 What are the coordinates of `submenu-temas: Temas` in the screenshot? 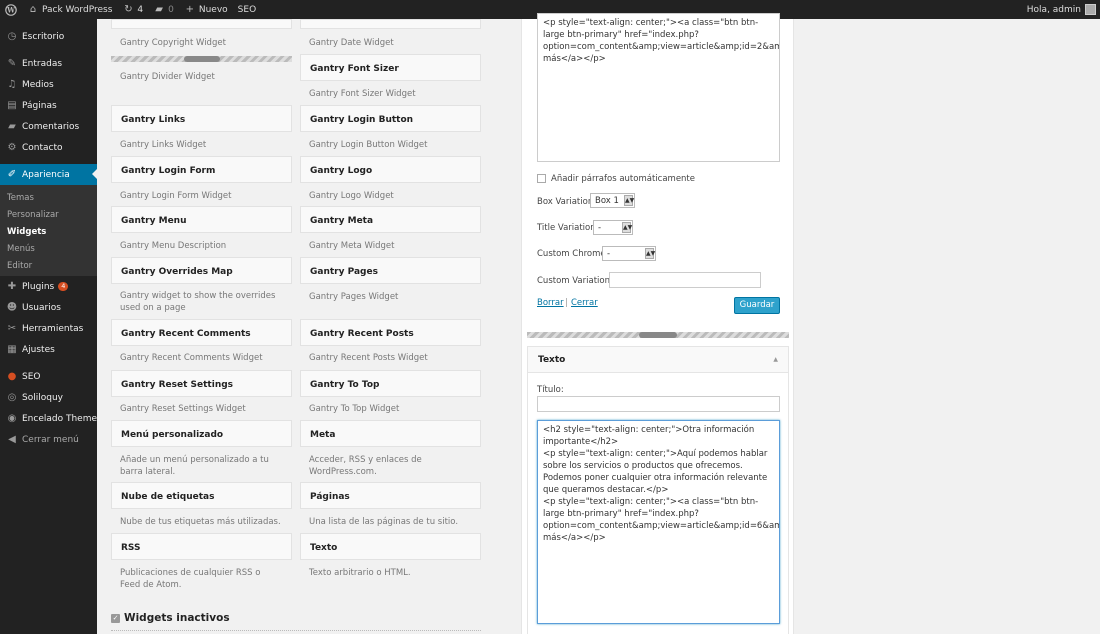 It's located at (48, 197).